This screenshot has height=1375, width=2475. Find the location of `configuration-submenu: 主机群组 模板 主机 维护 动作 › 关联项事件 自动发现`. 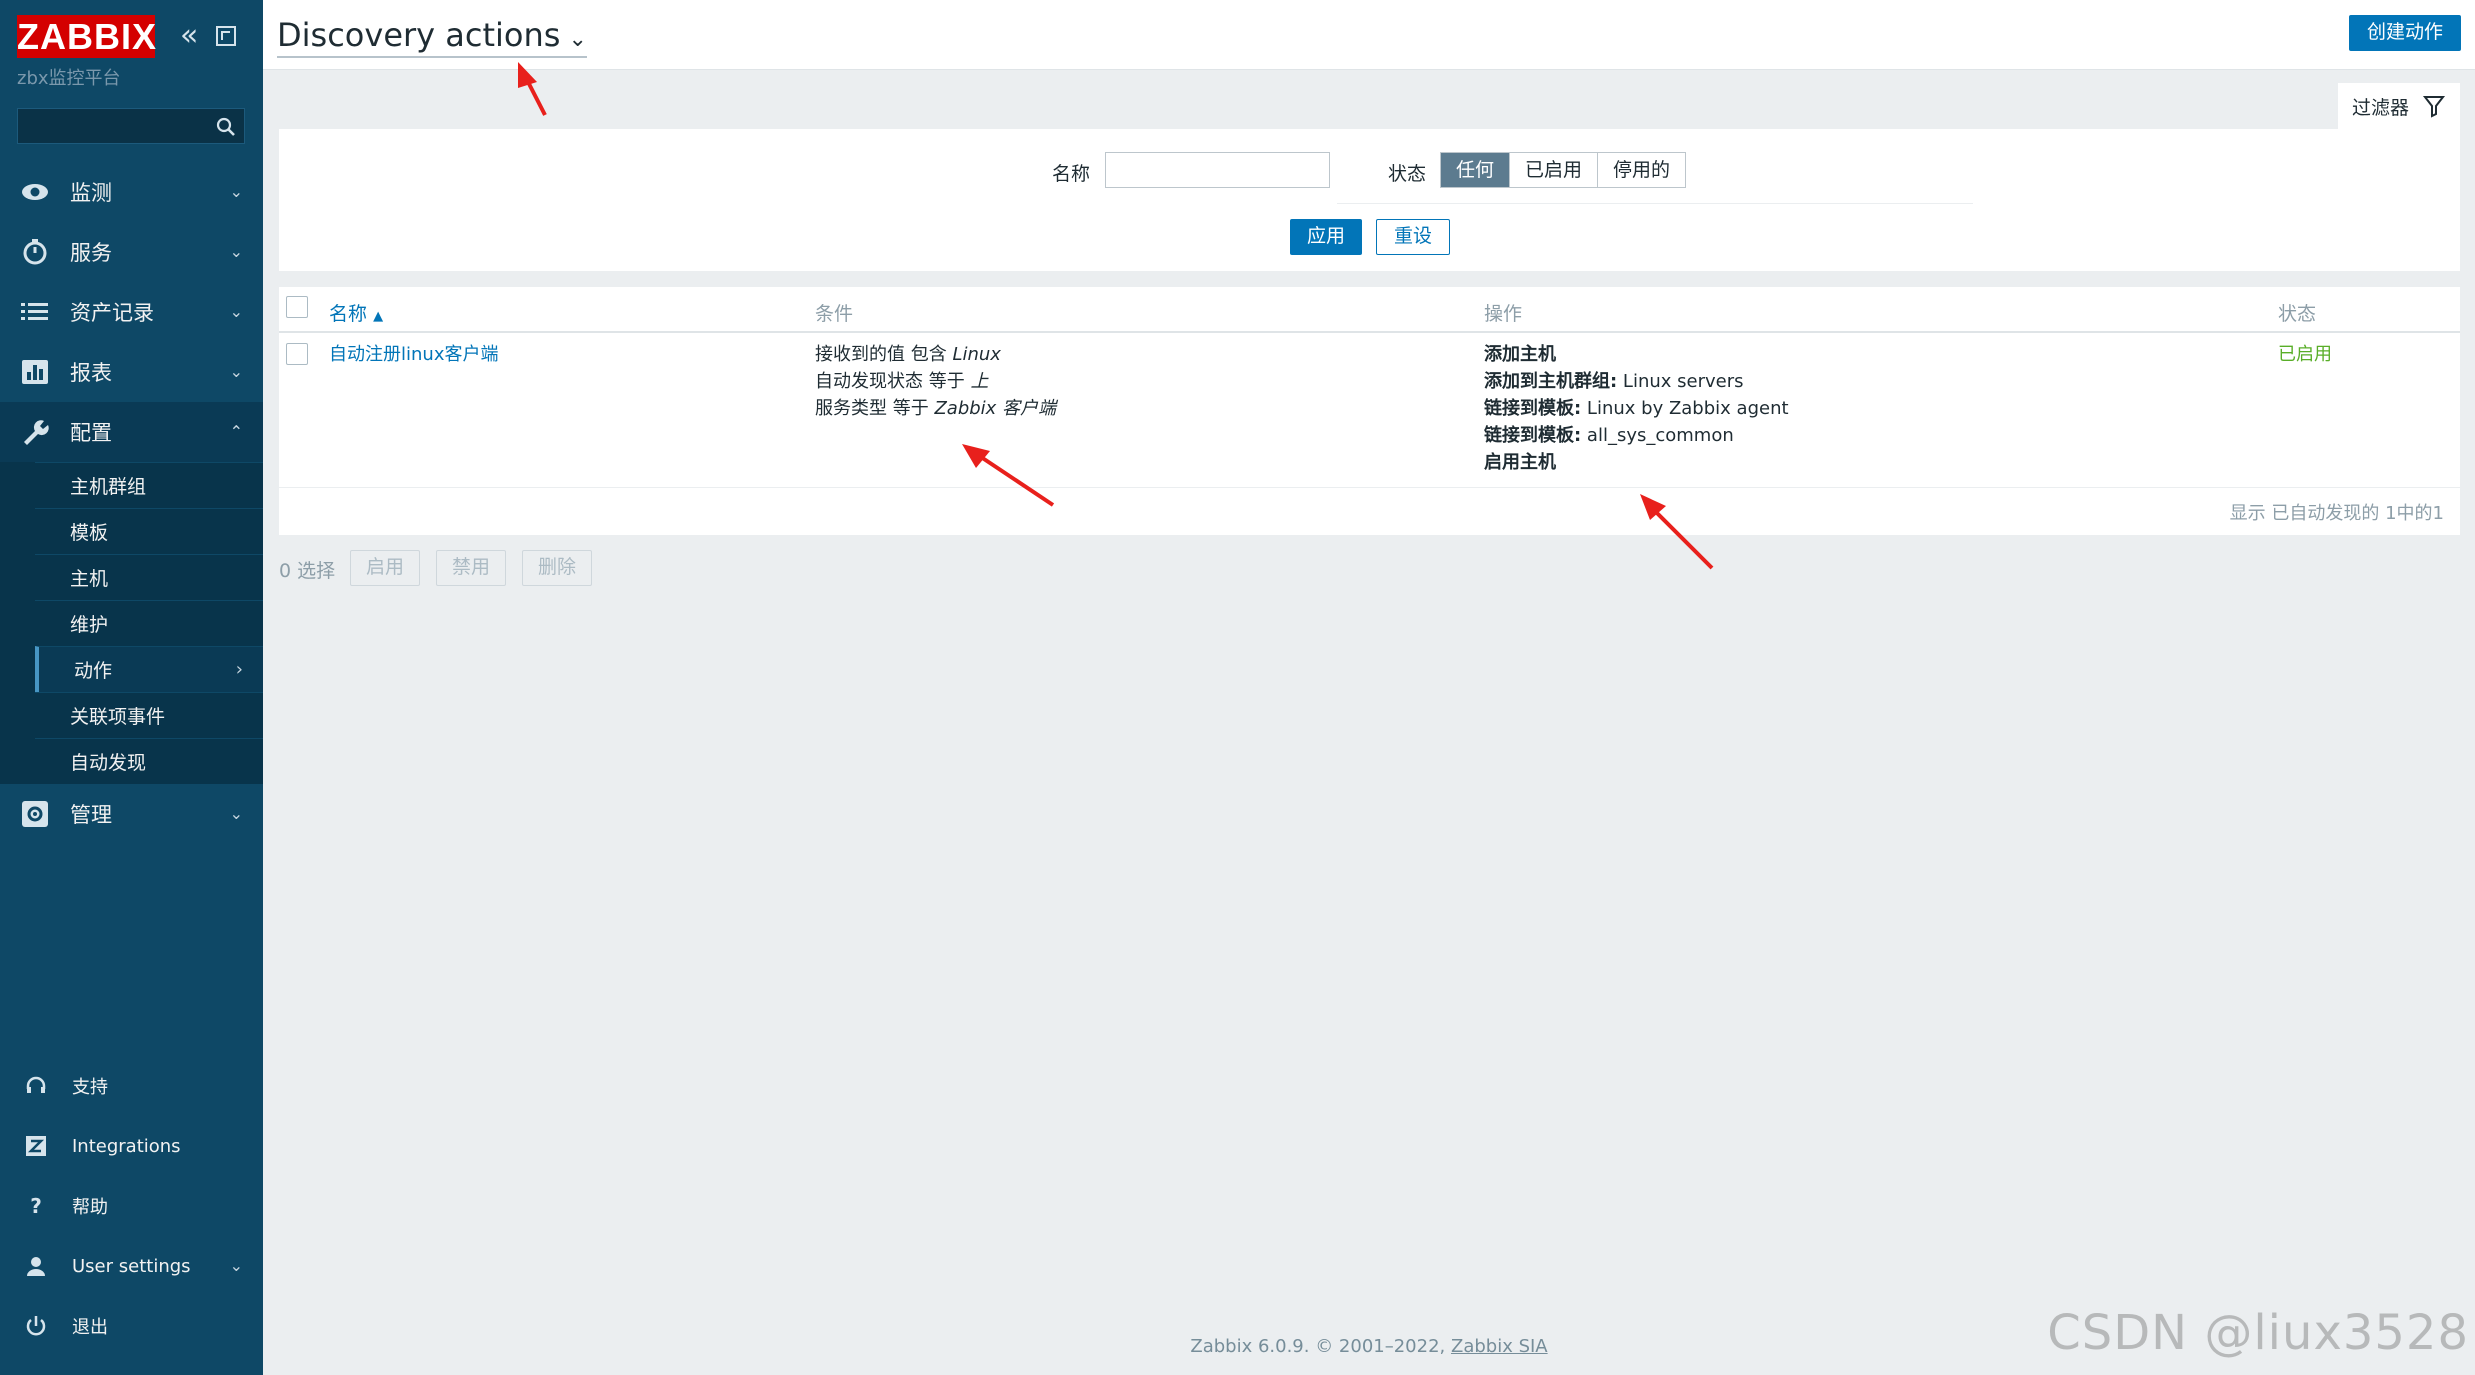

configuration-submenu: 主机群组 模板 主机 维护 动作 › 关联项事件 自动发现 is located at coordinates (131, 623).